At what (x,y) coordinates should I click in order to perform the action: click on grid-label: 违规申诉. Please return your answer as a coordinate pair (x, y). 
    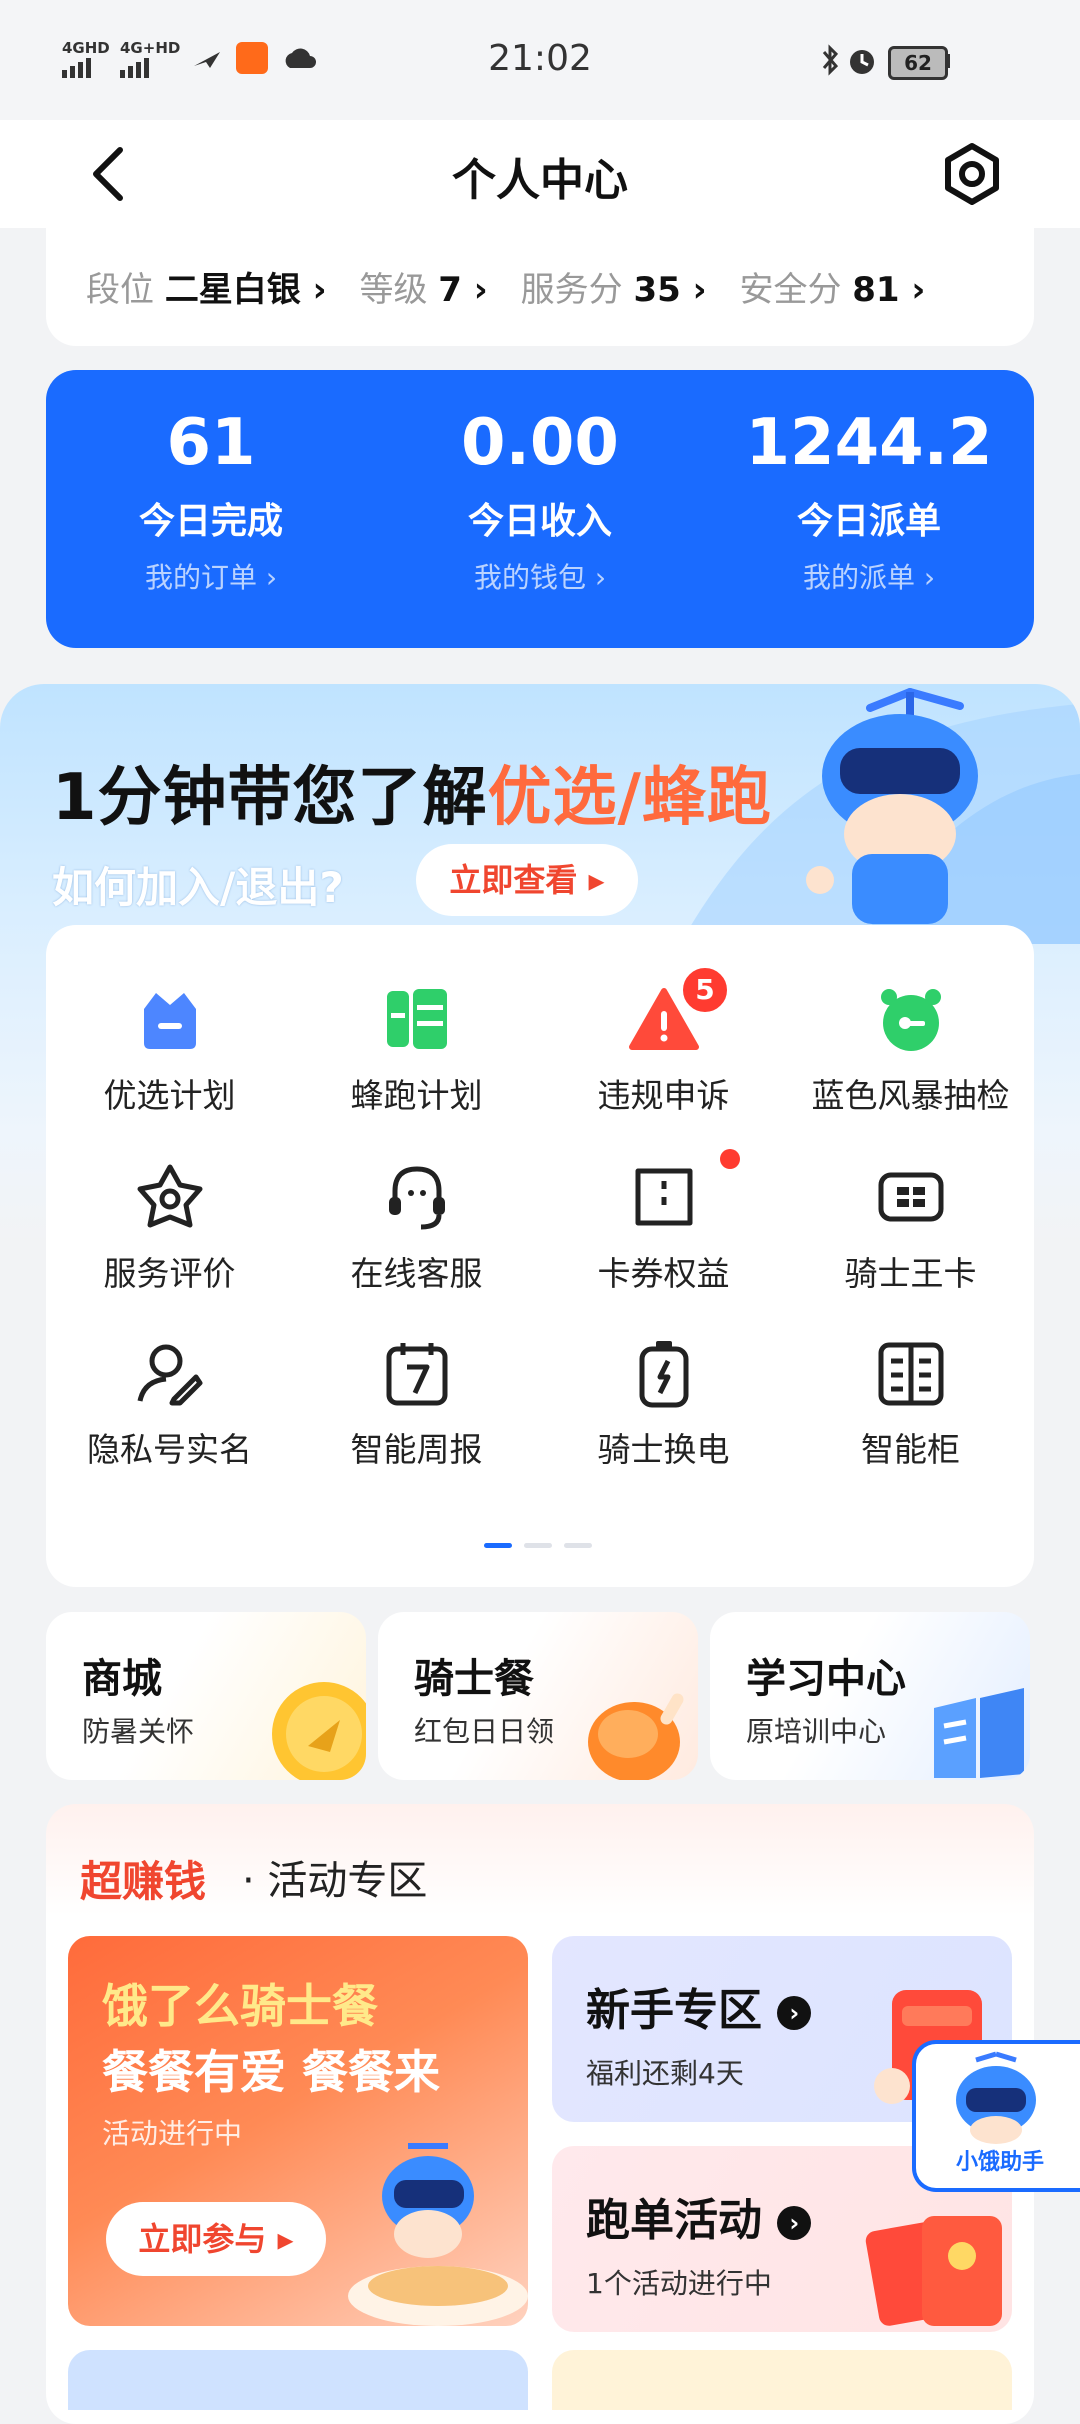
    Looking at the image, I should click on (663, 1095).